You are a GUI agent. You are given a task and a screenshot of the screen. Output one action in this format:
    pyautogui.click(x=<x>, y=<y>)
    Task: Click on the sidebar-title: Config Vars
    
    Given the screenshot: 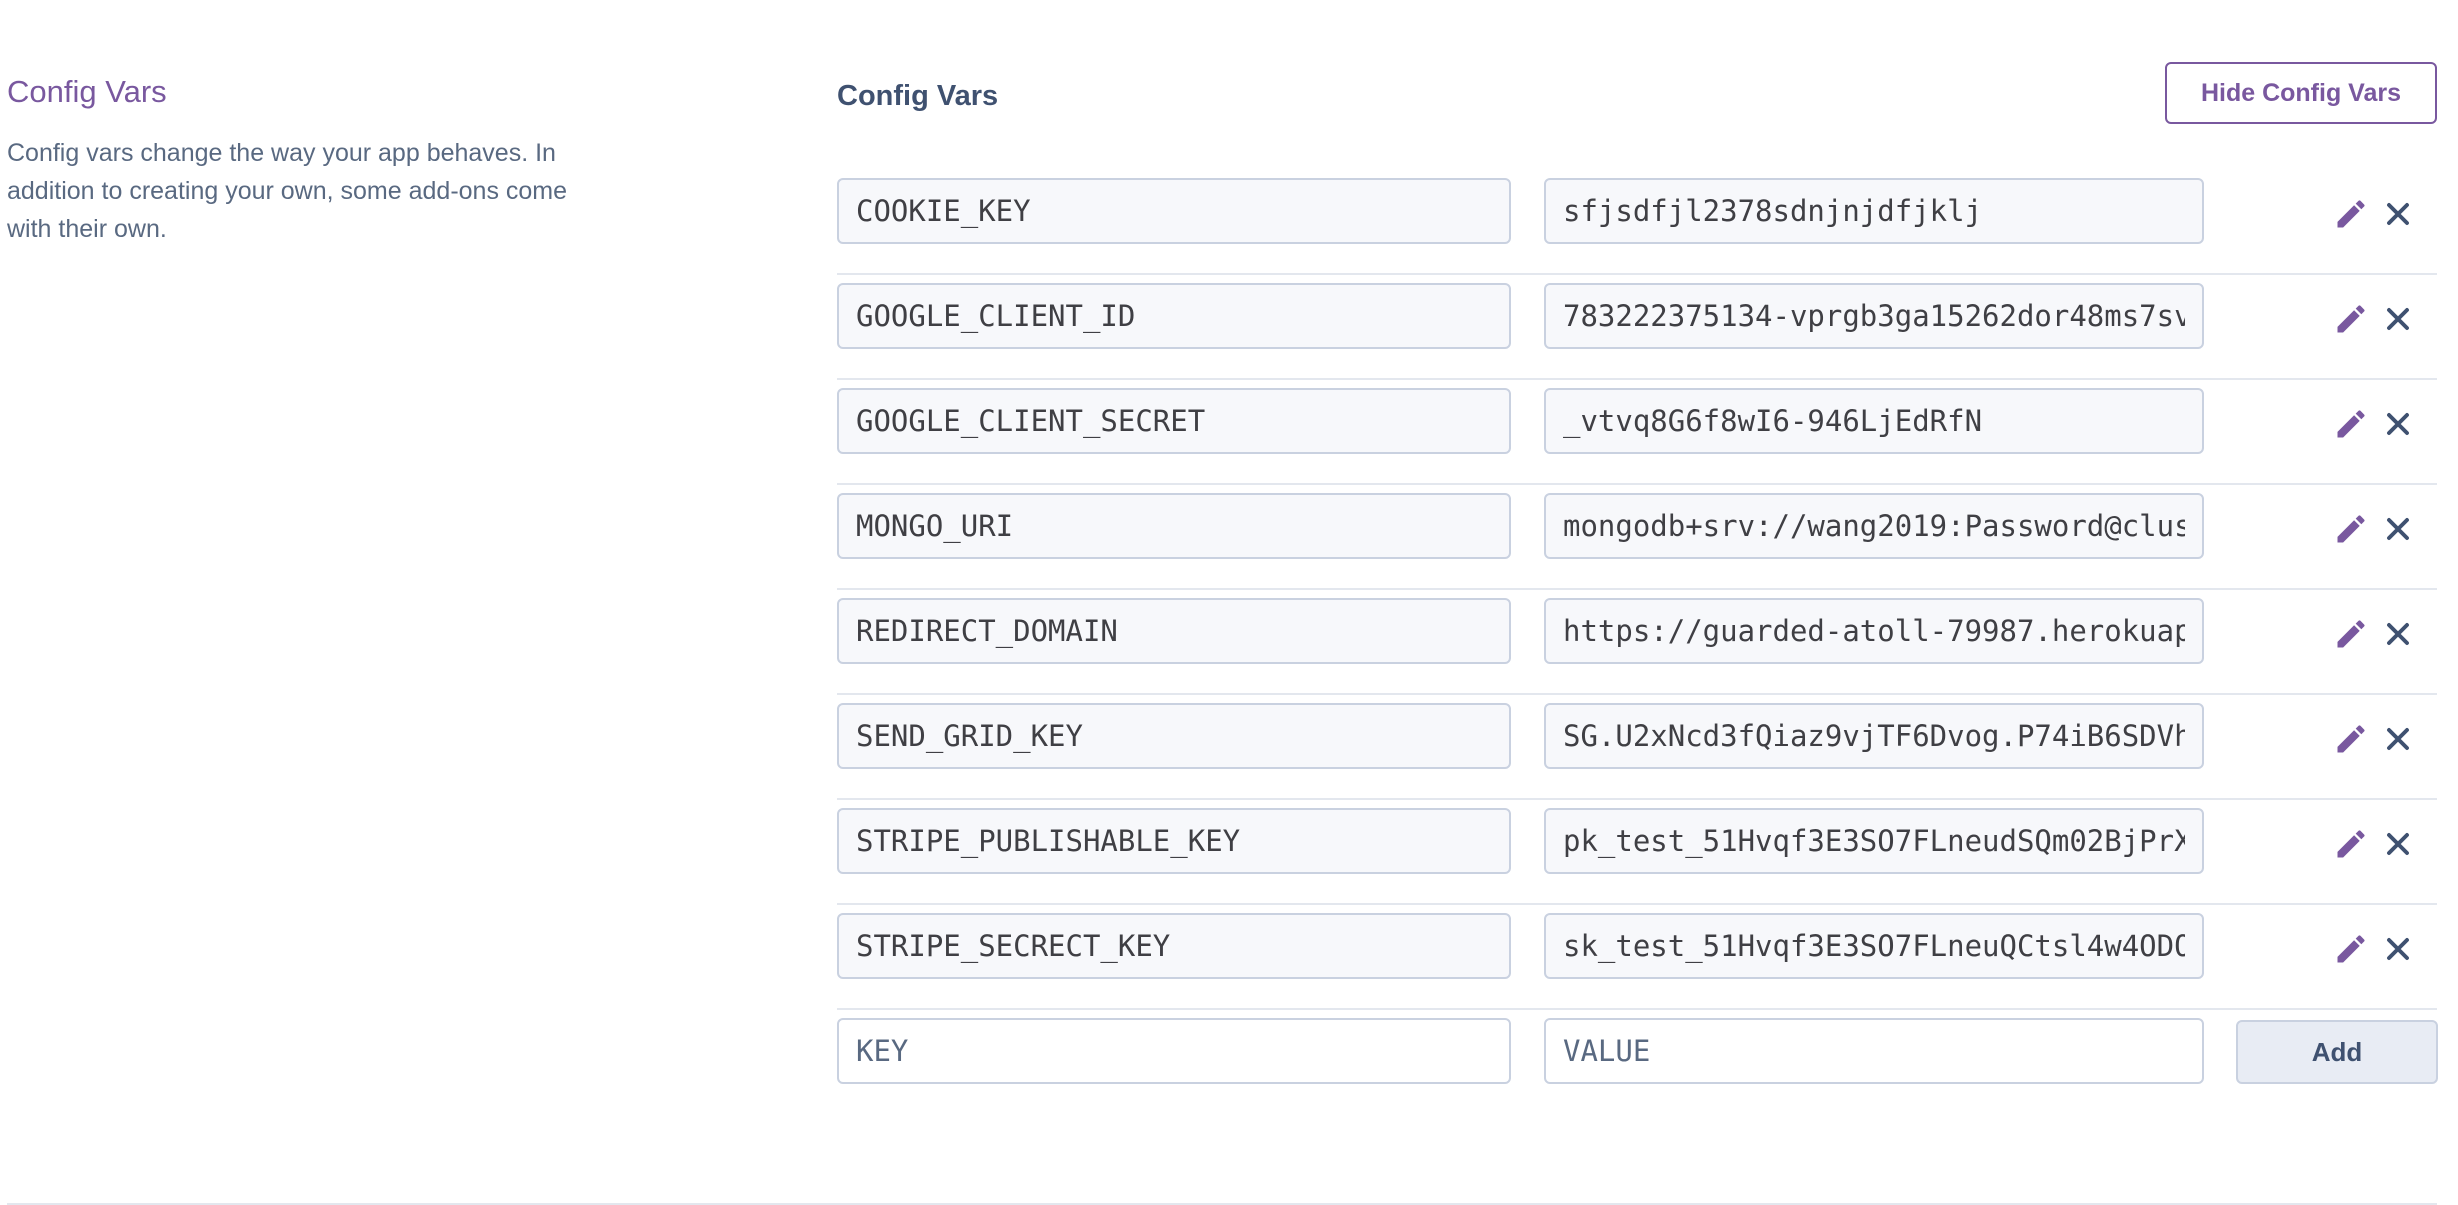 What is the action you would take?
    pyautogui.click(x=87, y=91)
    